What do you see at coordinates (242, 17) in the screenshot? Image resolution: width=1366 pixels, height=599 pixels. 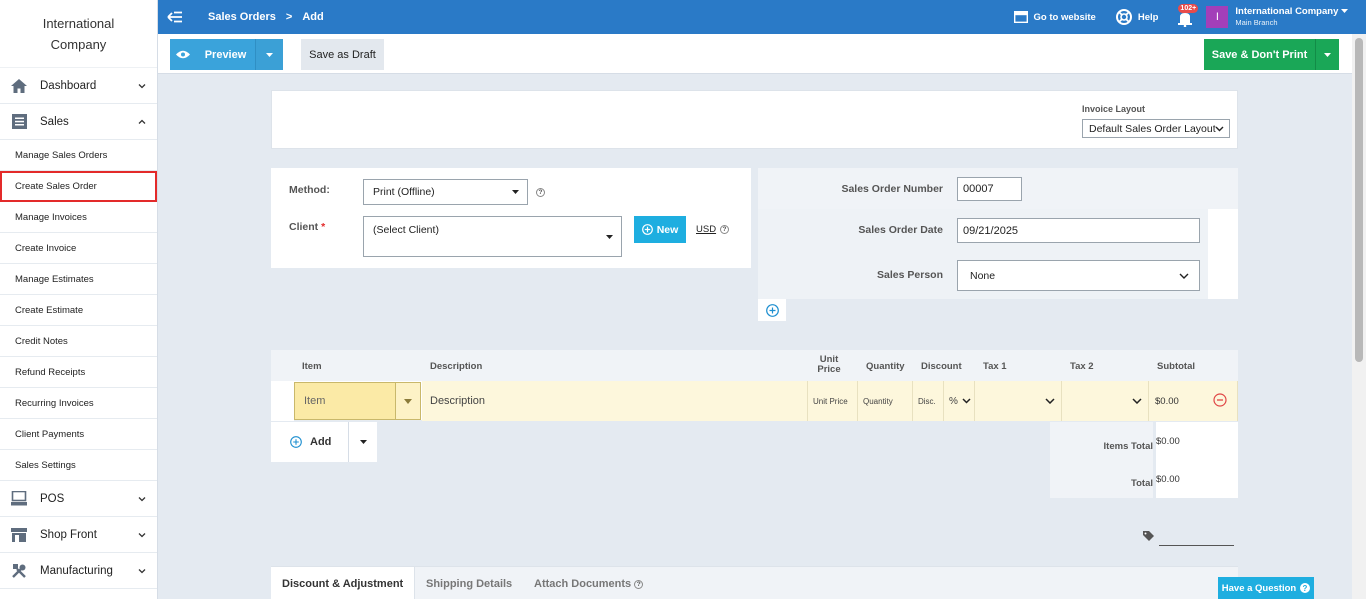 I see `breadcrumb-sales-orders: Sales Orders` at bounding box center [242, 17].